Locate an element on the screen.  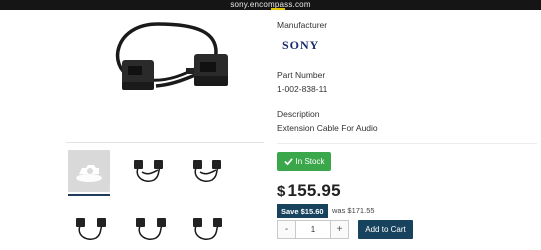
price-value: 155.95 is located at coordinates (314, 190).